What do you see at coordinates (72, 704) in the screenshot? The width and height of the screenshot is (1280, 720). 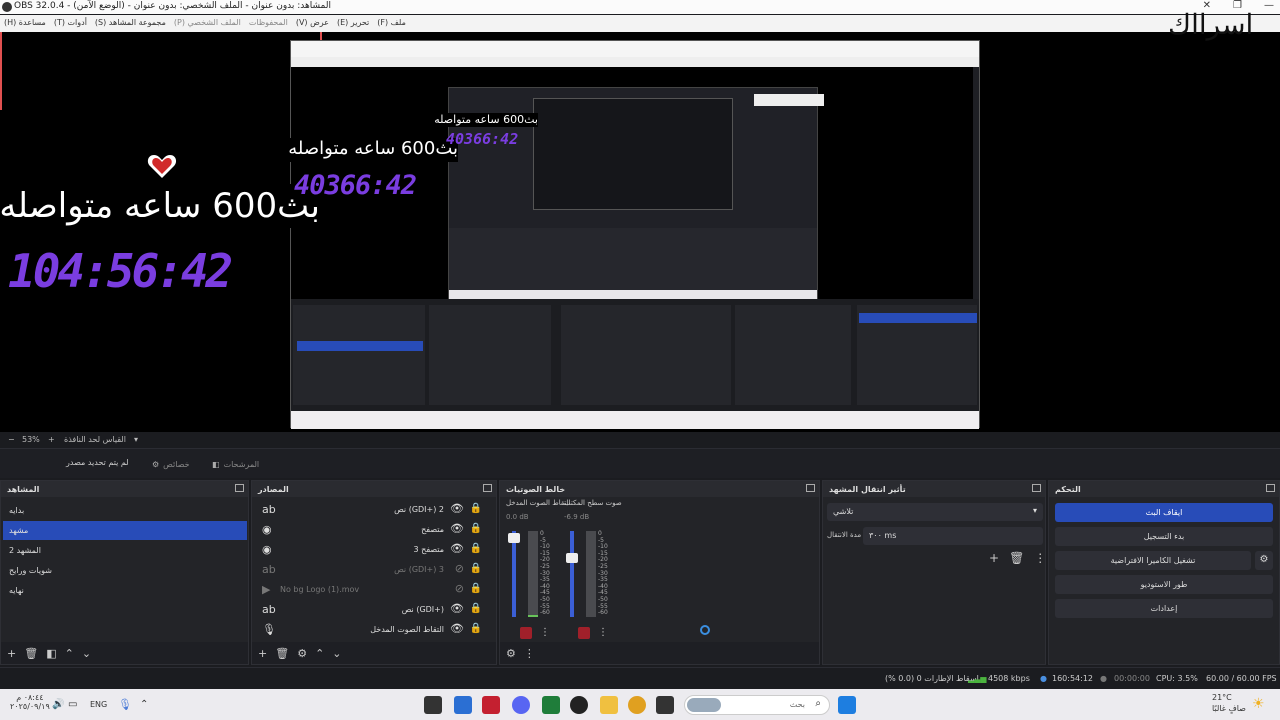 I see `network-icon: ▭` at bounding box center [72, 704].